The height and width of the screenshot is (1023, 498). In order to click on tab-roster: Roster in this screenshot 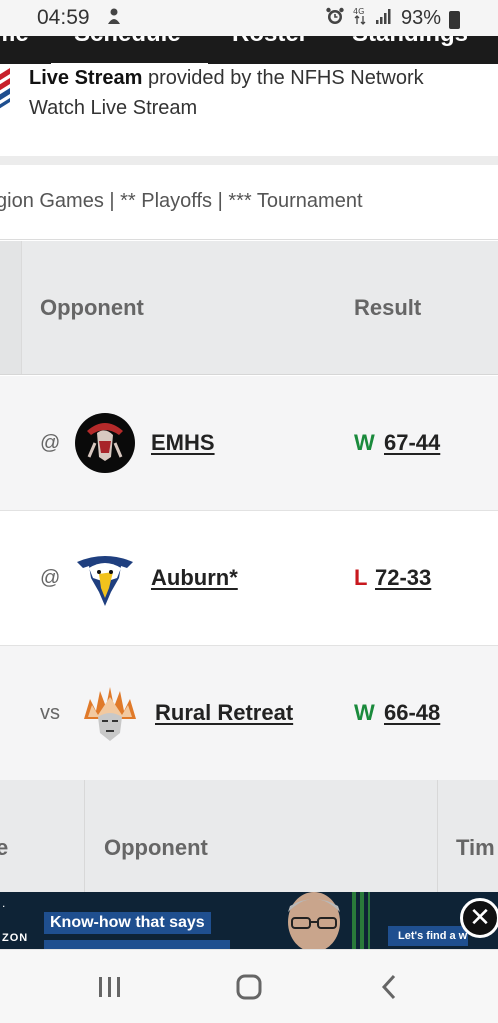, I will do `click(270, 42)`.